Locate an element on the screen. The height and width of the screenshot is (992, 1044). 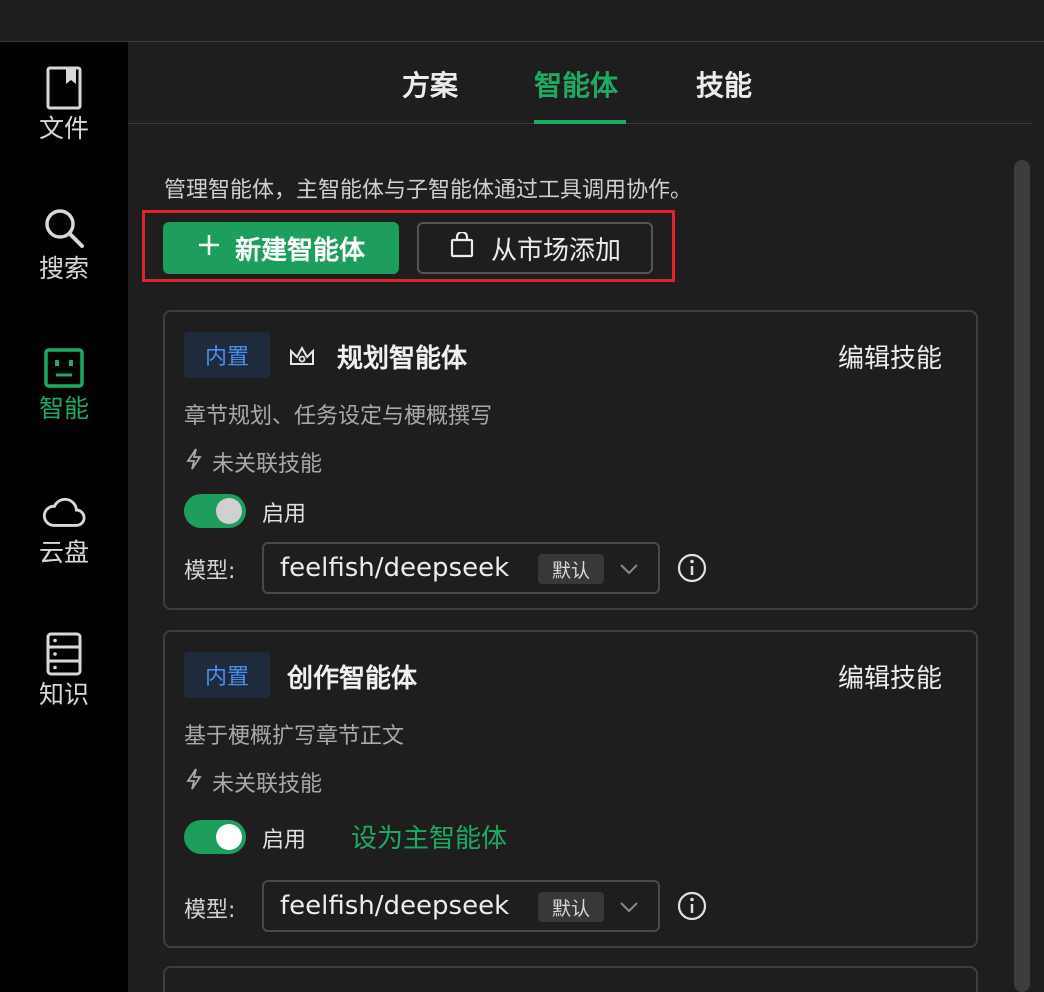
new-agent-button: 新建智能体 is located at coordinates (281, 248).